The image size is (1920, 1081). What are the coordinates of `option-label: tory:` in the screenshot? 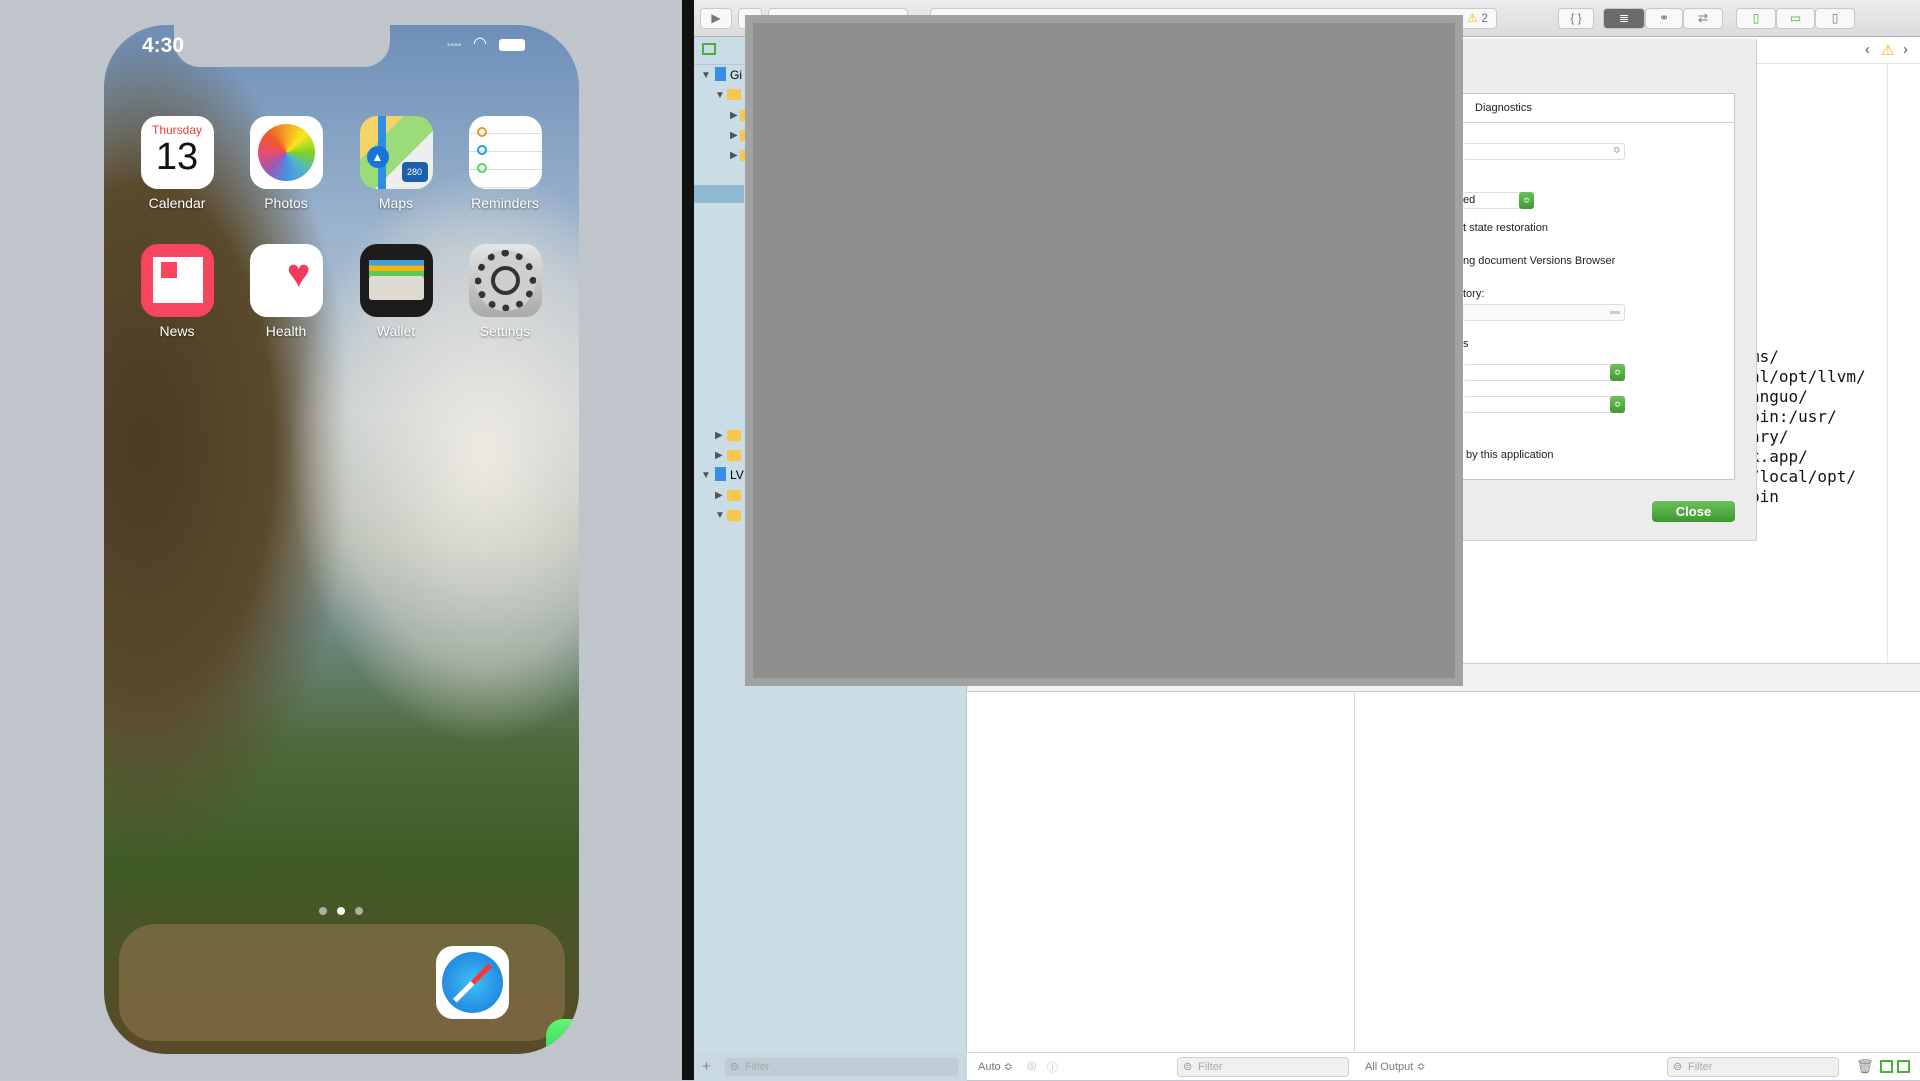 It's located at (1474, 294).